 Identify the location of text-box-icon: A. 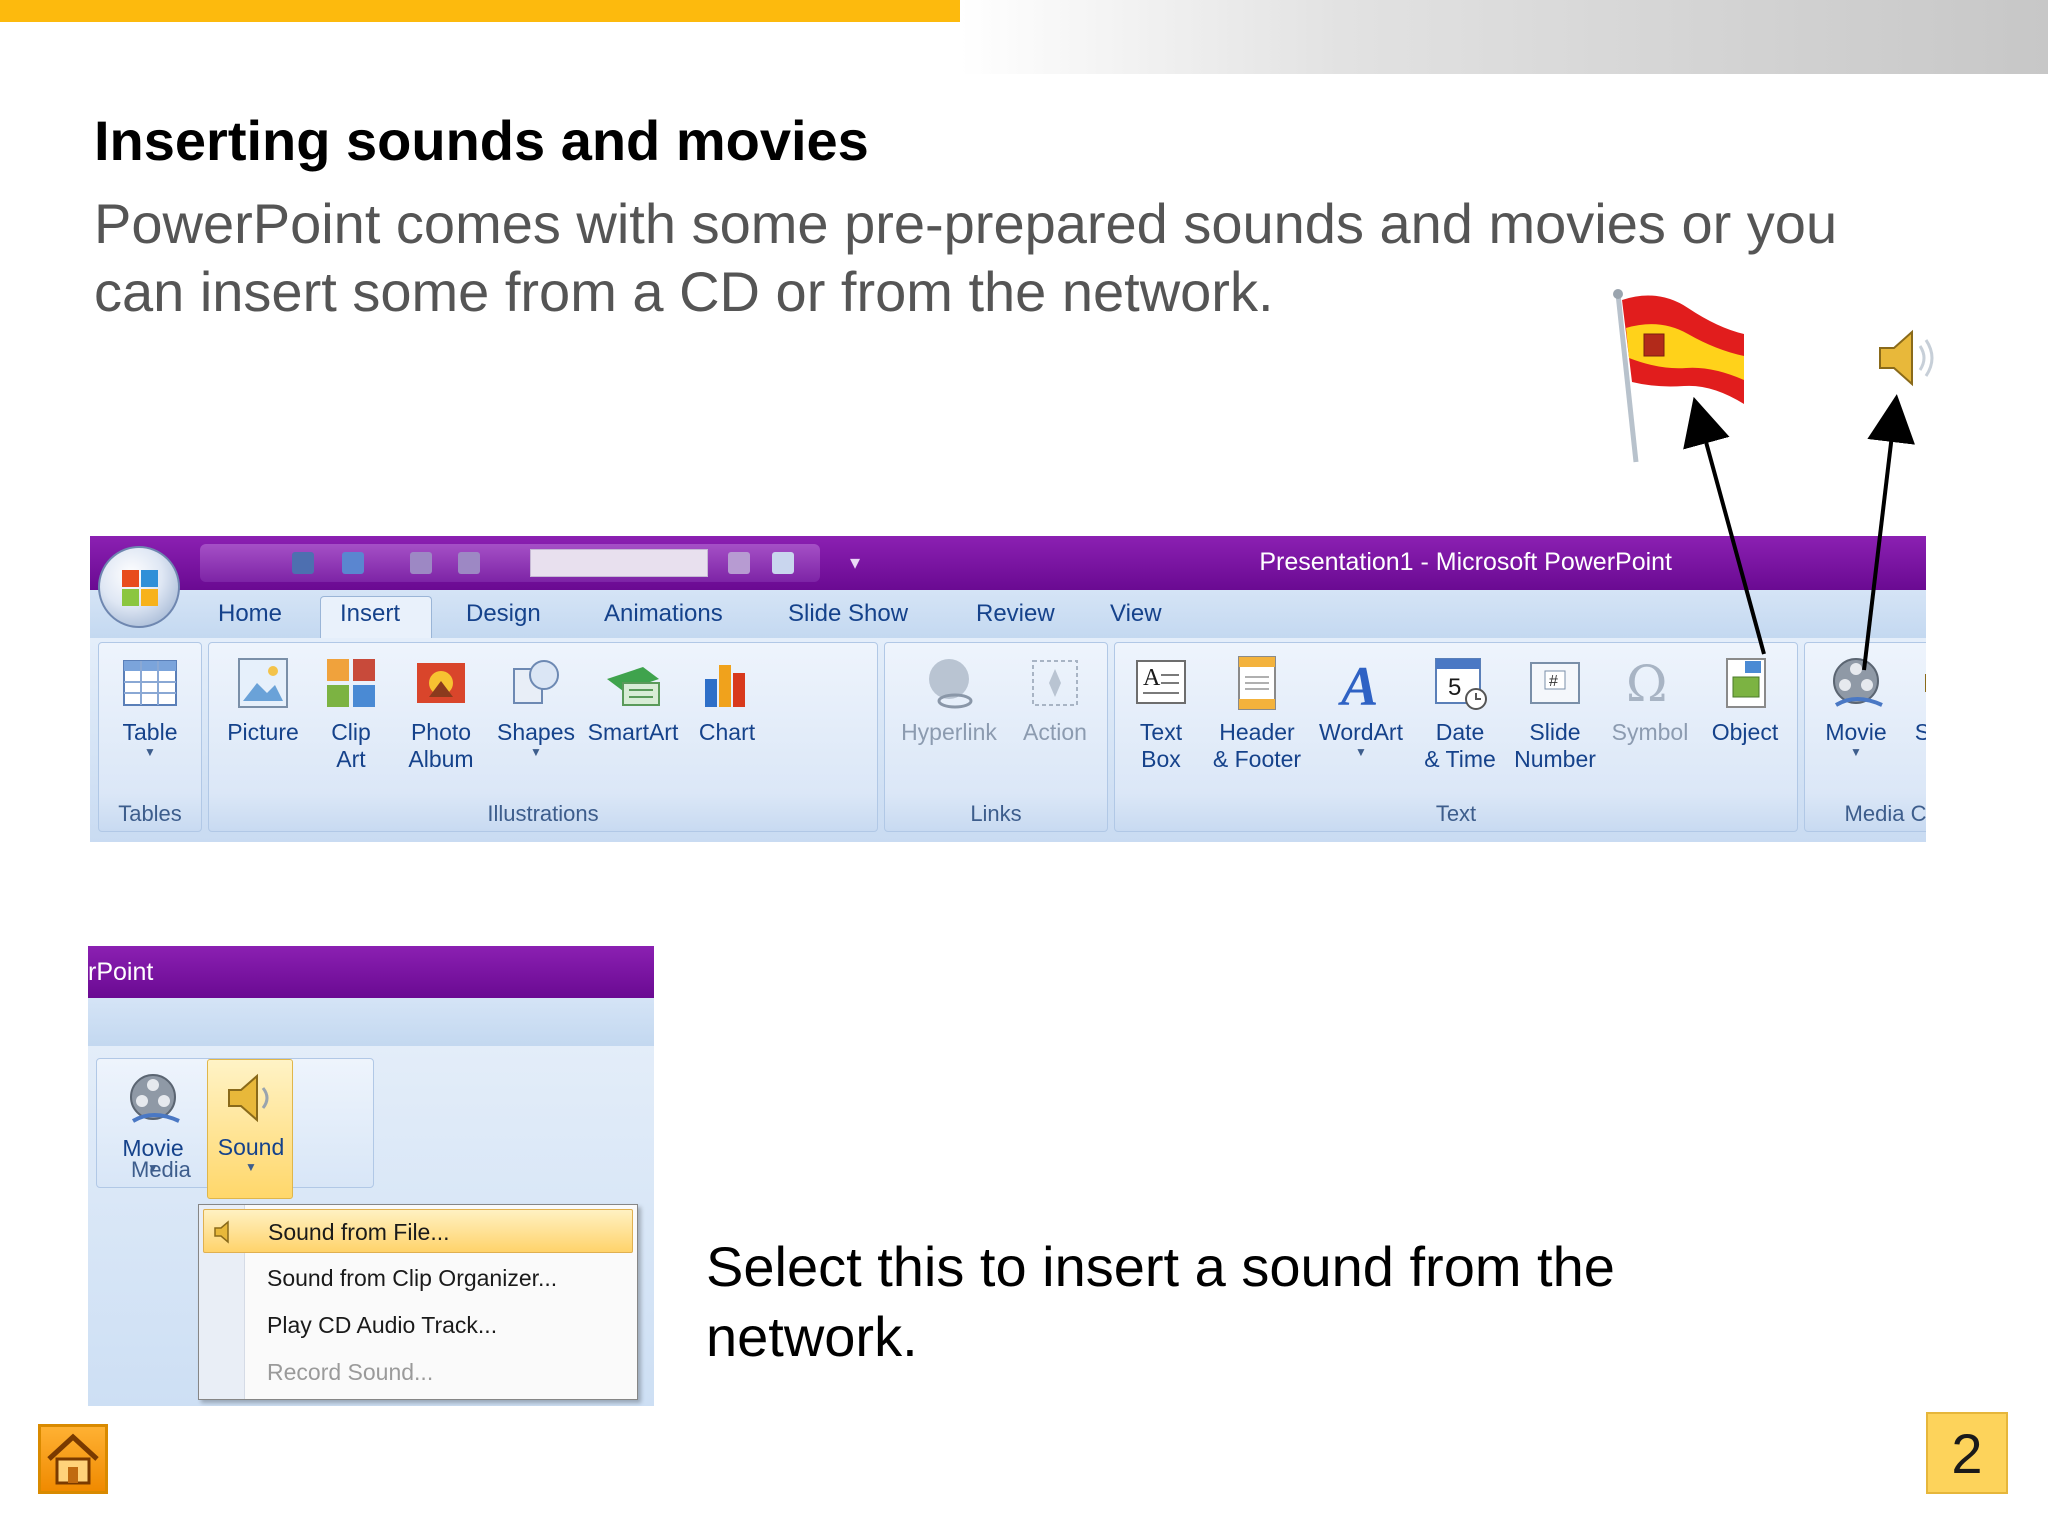
(1161, 683).